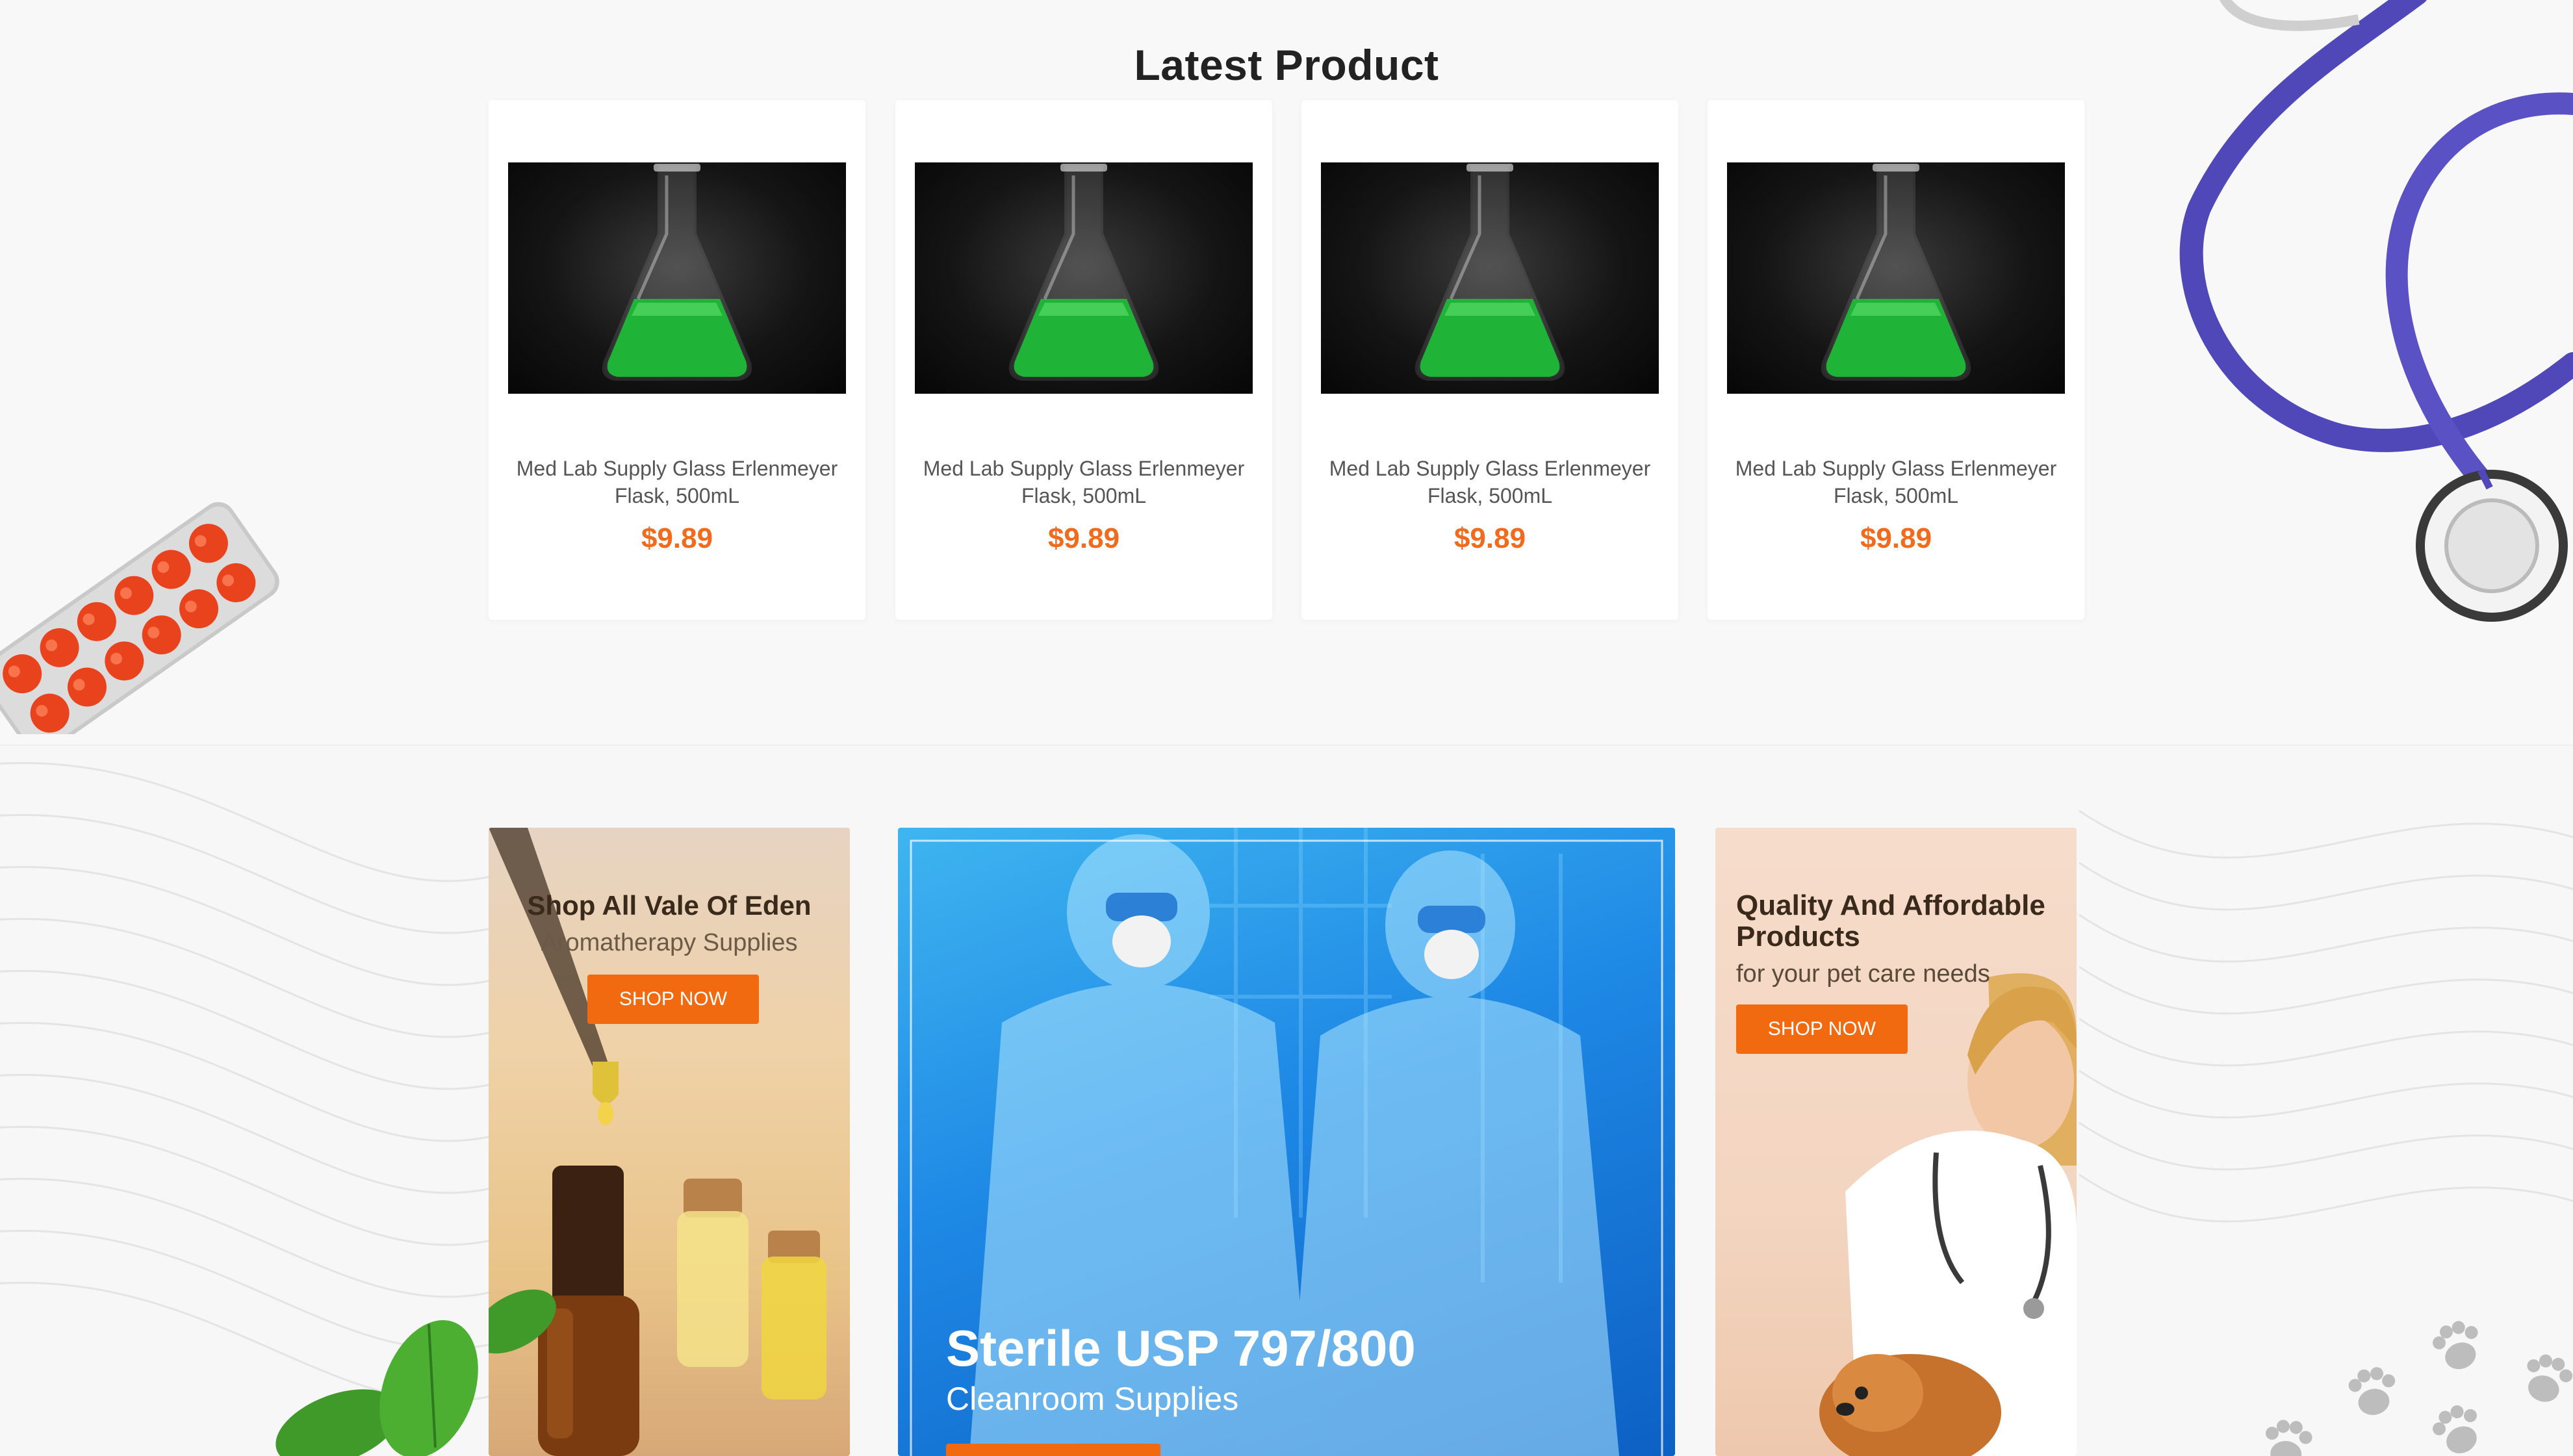 This screenshot has height=1456, width=2573. I want to click on basil-leaf-icon, so click(376, 1388).